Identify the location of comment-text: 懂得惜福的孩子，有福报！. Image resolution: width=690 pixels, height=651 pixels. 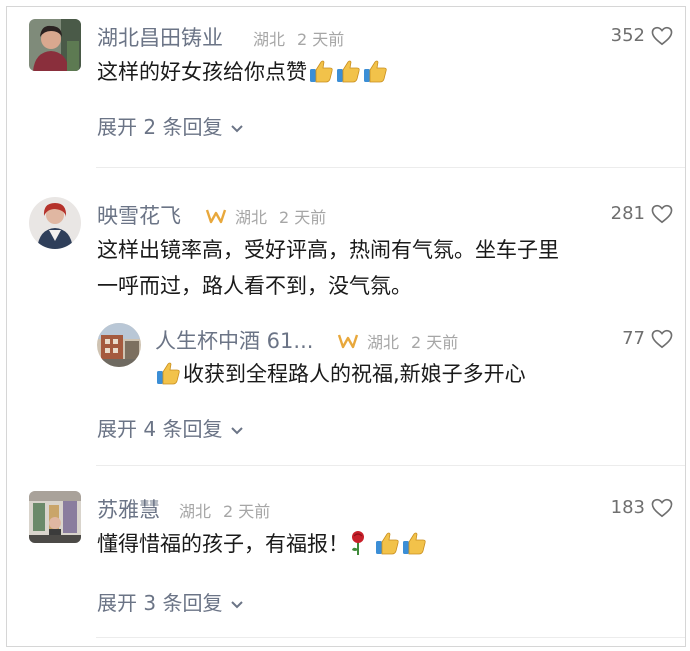
(262, 544).